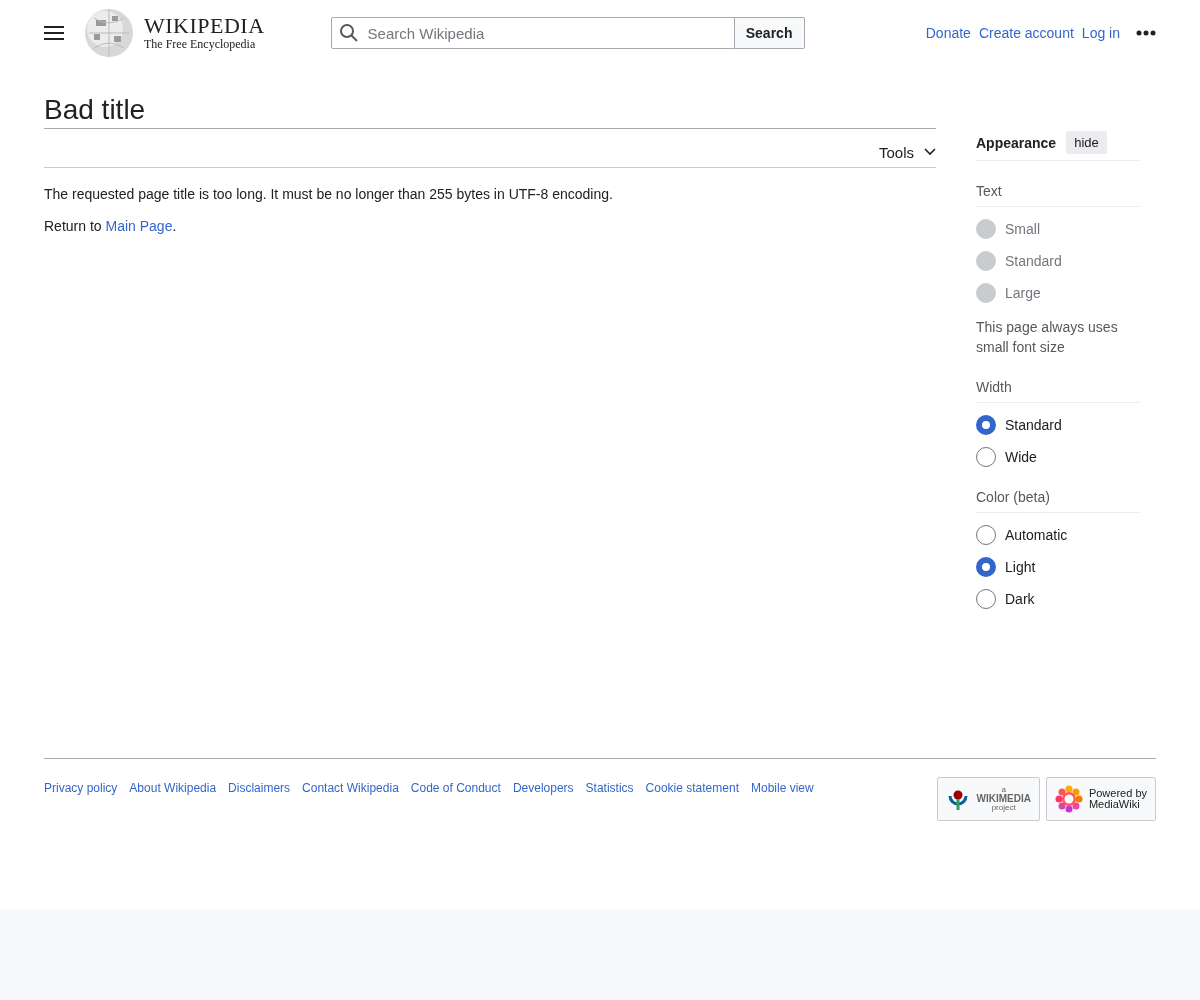 The width and height of the screenshot is (1200, 1000). What do you see at coordinates (1100, 33) in the screenshot?
I see `header-link: Log in` at bounding box center [1100, 33].